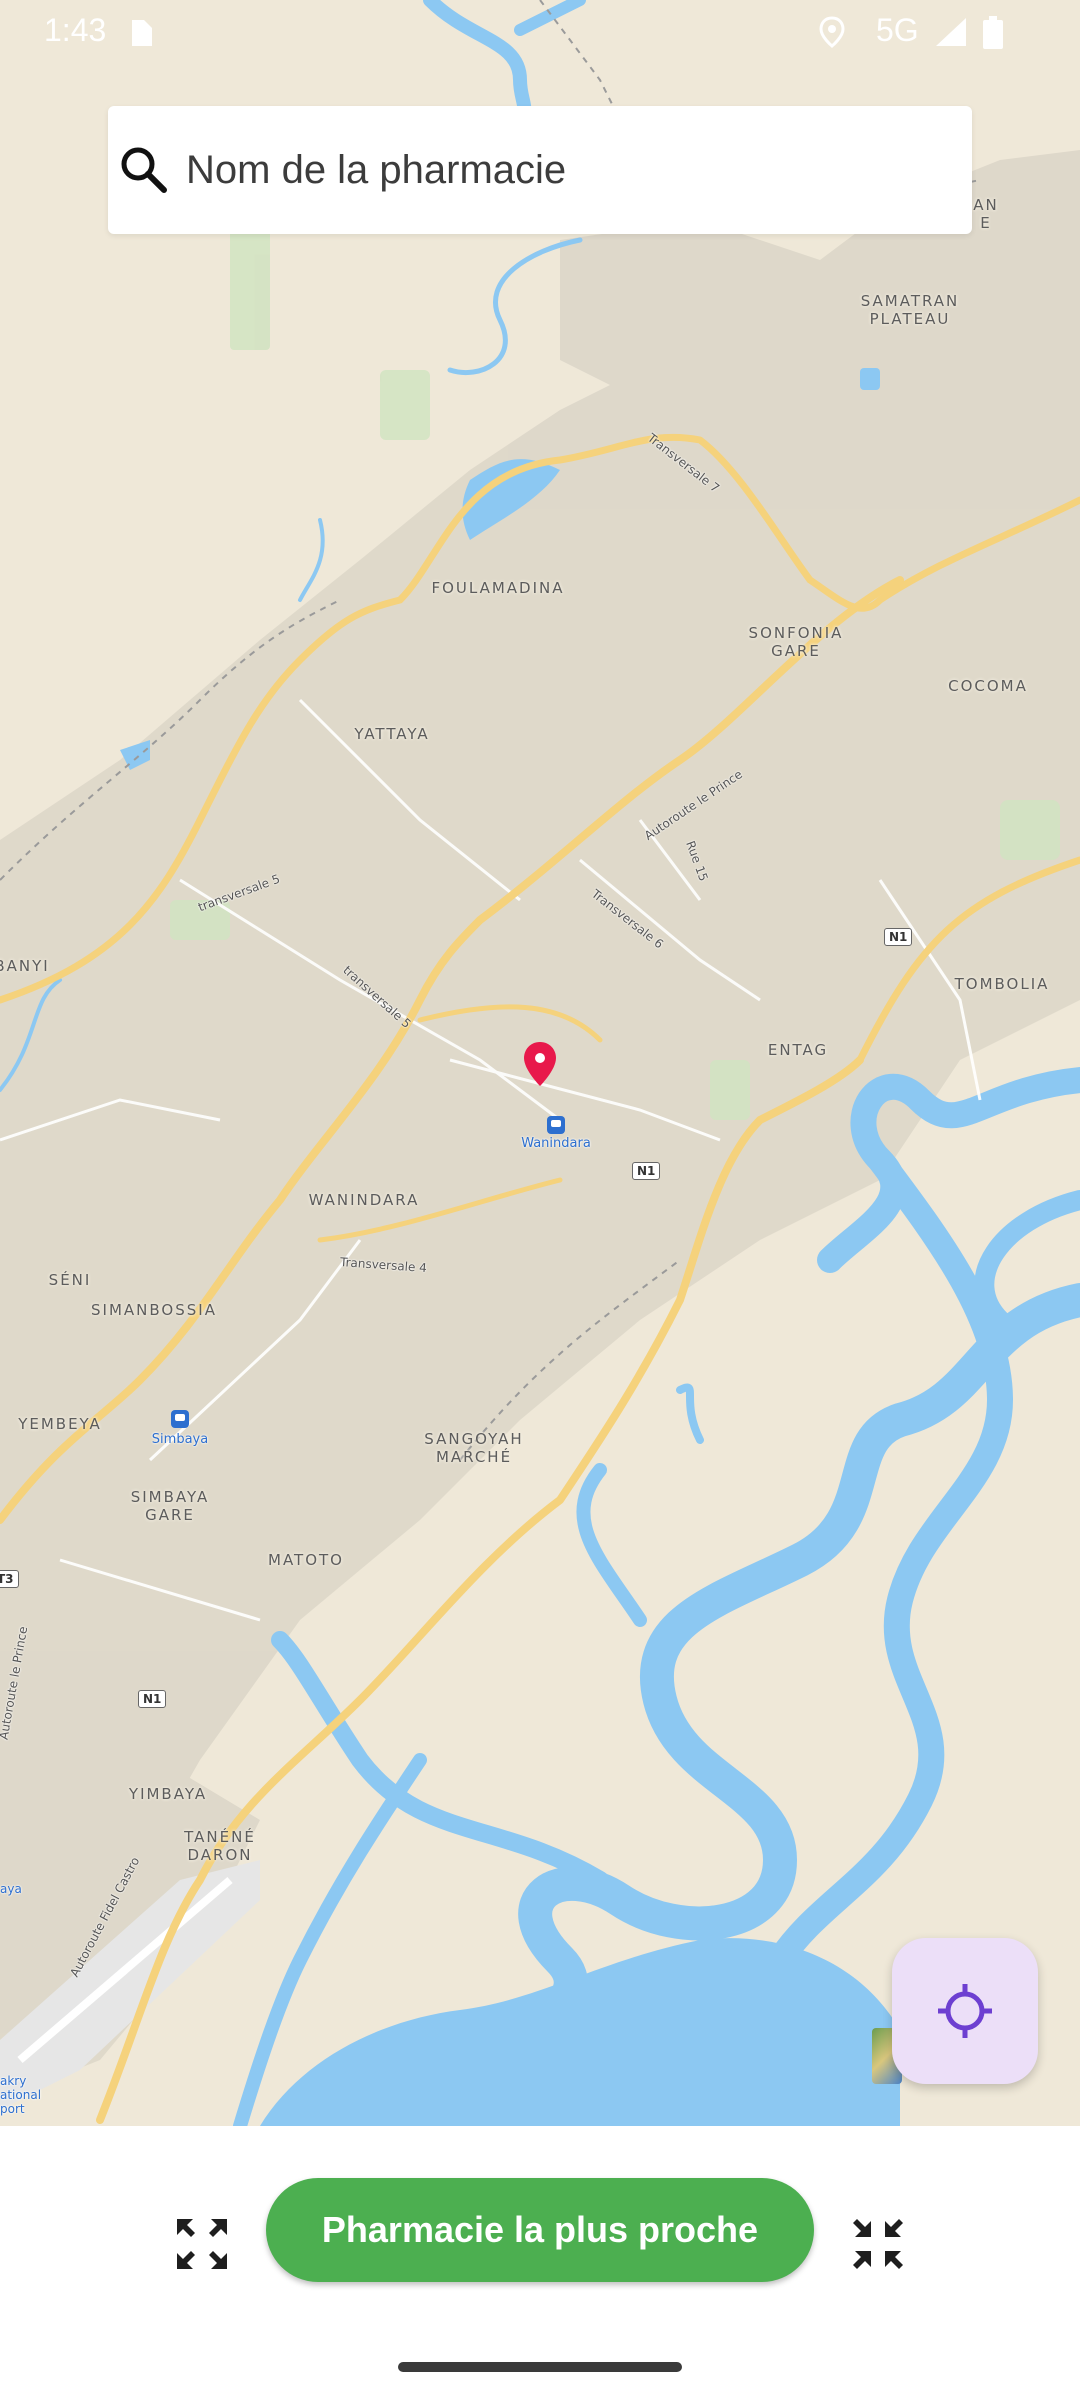 This screenshot has height=2400, width=1080. What do you see at coordinates (540, 32) in the screenshot?
I see `status-bar: 1:43 5G` at bounding box center [540, 32].